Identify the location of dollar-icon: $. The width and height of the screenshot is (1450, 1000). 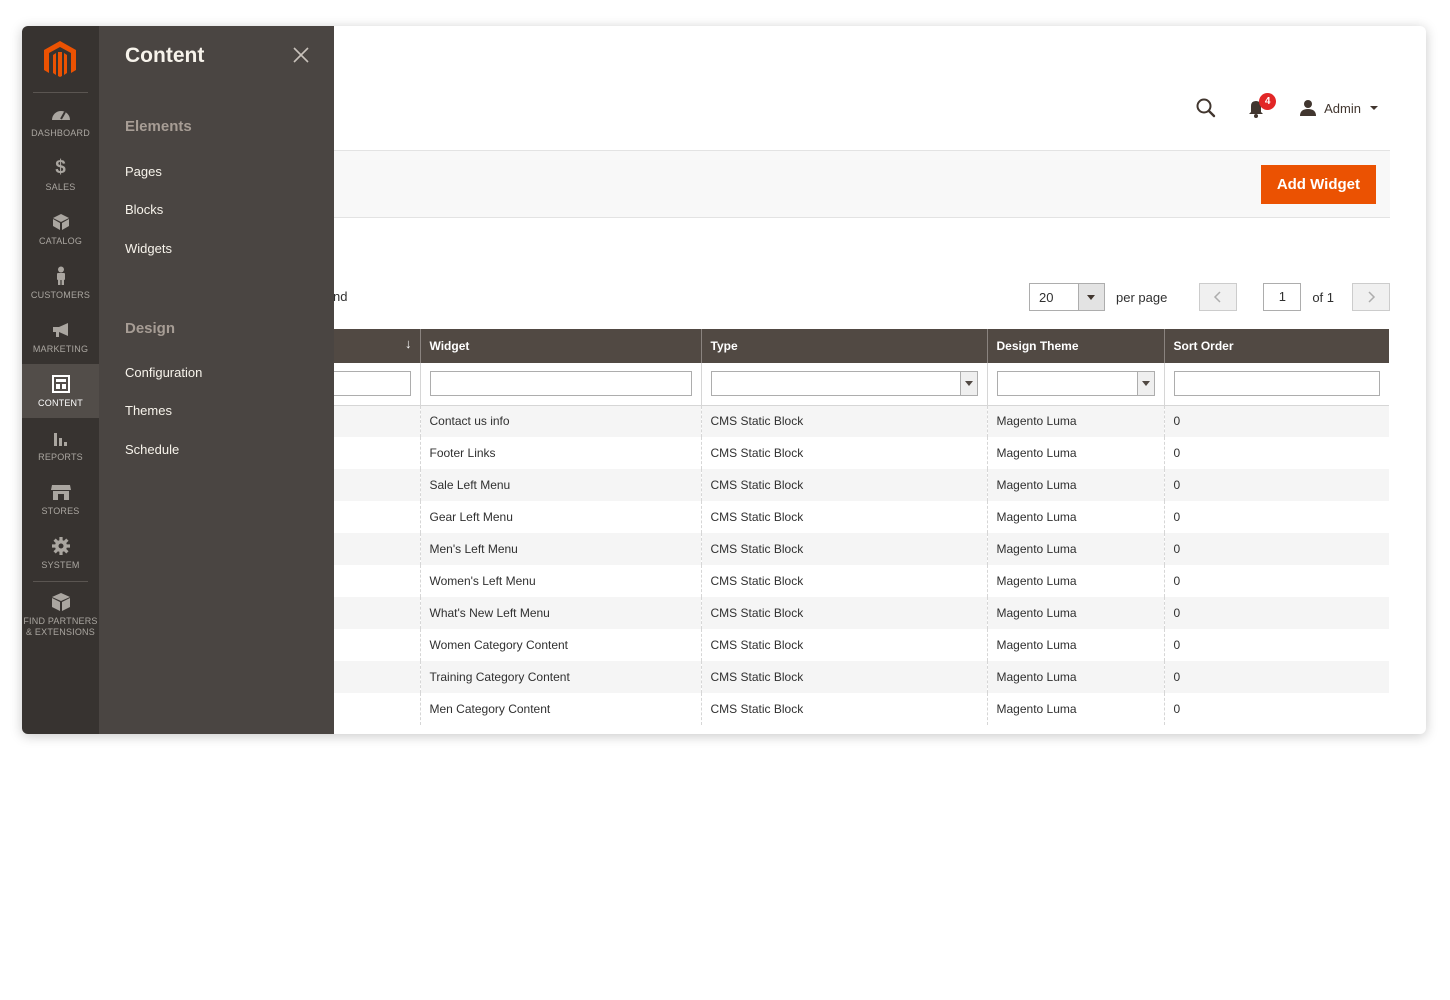
(60, 167).